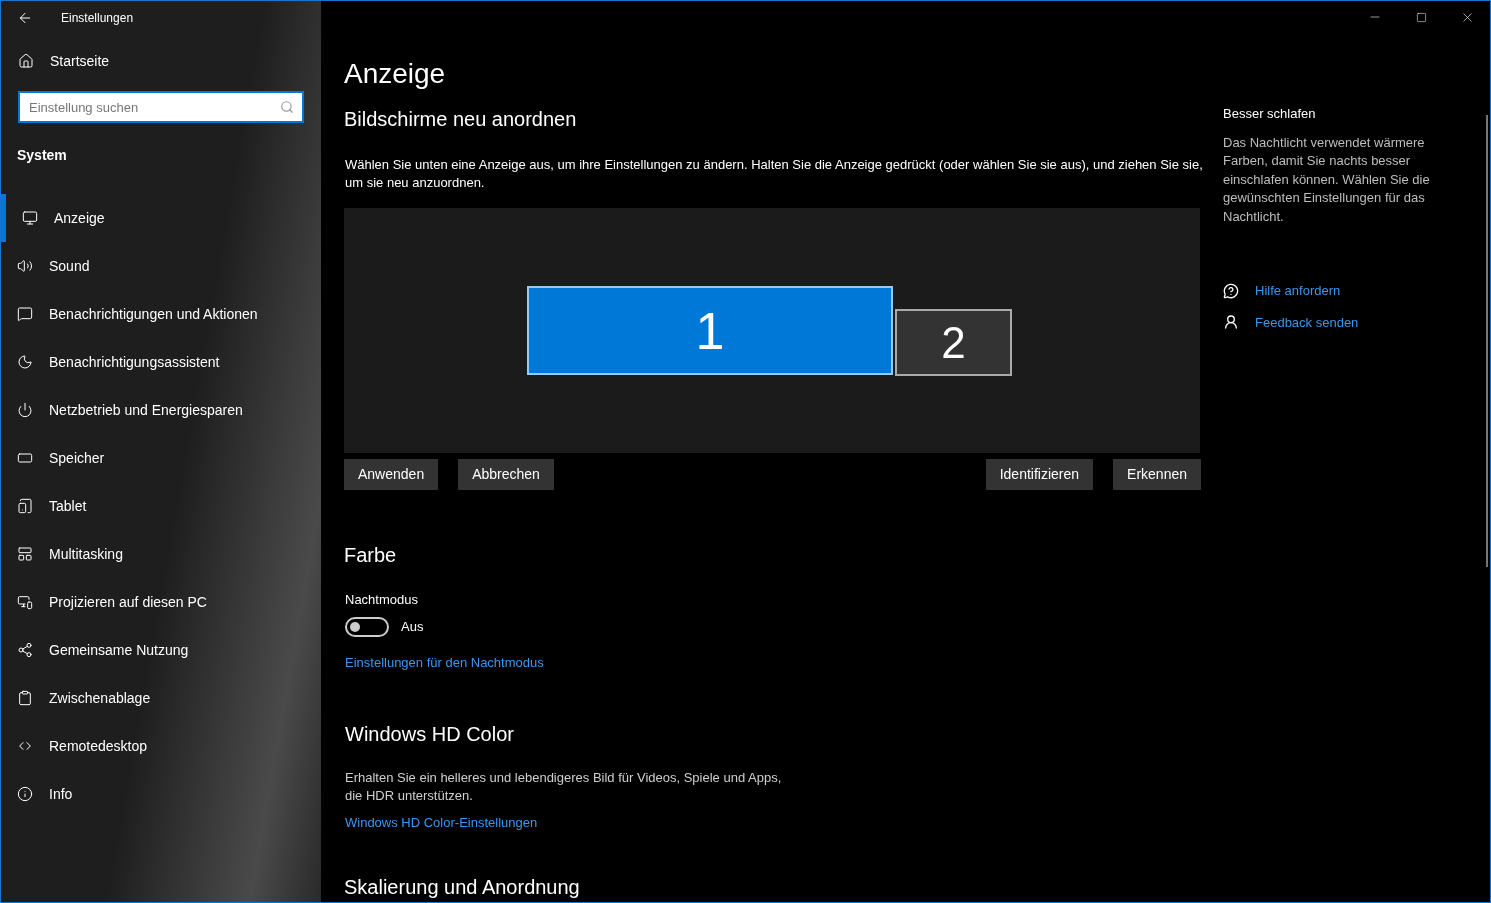 The height and width of the screenshot is (903, 1491). I want to click on section-heading: Windows HD Color, so click(429, 734).